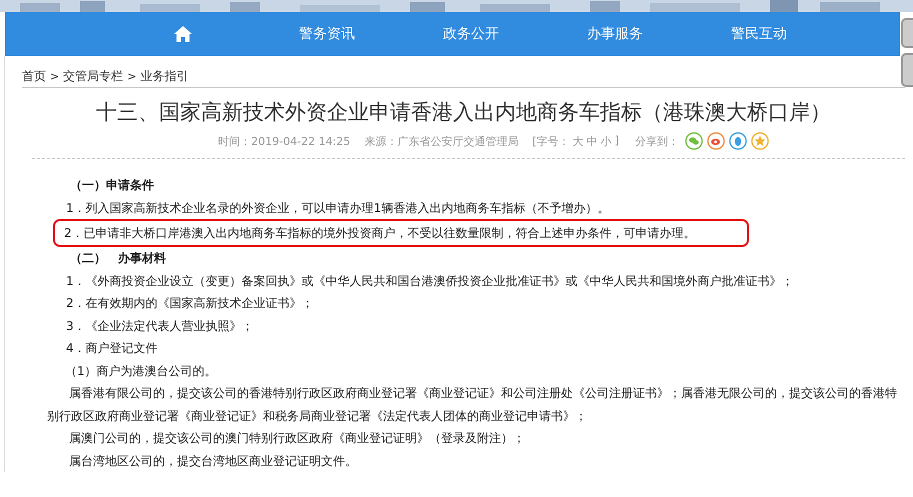  What do you see at coordinates (463, 112) in the screenshot?
I see `article-title: 十三、国家高新技术外资企业申请香港入出内地商务车指标（港珠澳大桥口岸）` at bounding box center [463, 112].